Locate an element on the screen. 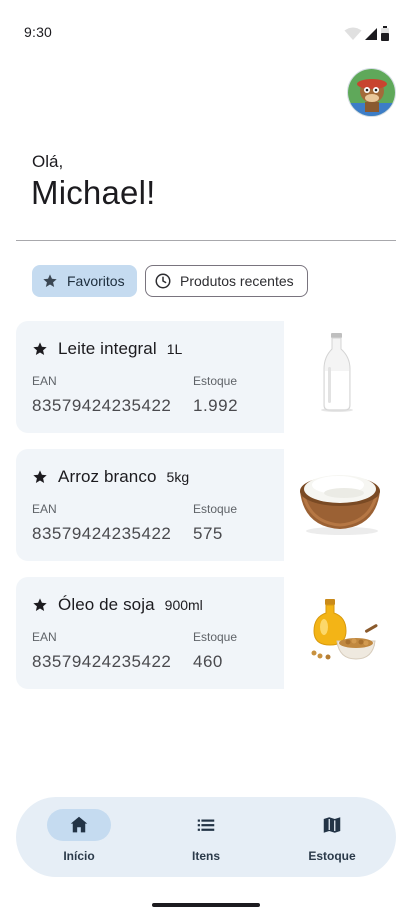 This screenshot has width=412, height=917. product-image-rice is located at coordinates (340, 505).